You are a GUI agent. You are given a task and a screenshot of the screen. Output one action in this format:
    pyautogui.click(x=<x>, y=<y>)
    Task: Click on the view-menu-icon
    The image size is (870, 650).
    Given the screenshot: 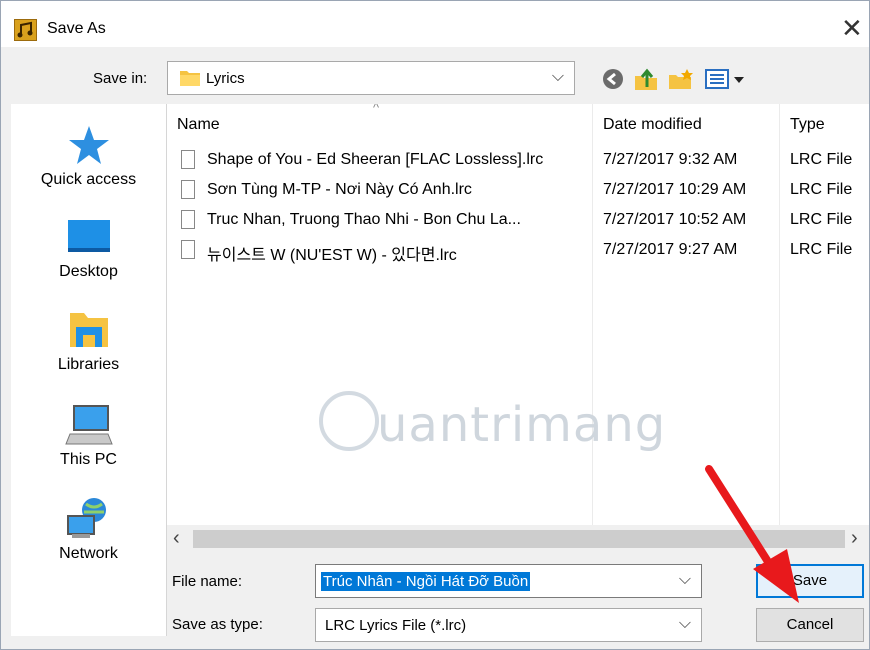 What is the action you would take?
    pyautogui.click(x=726, y=79)
    